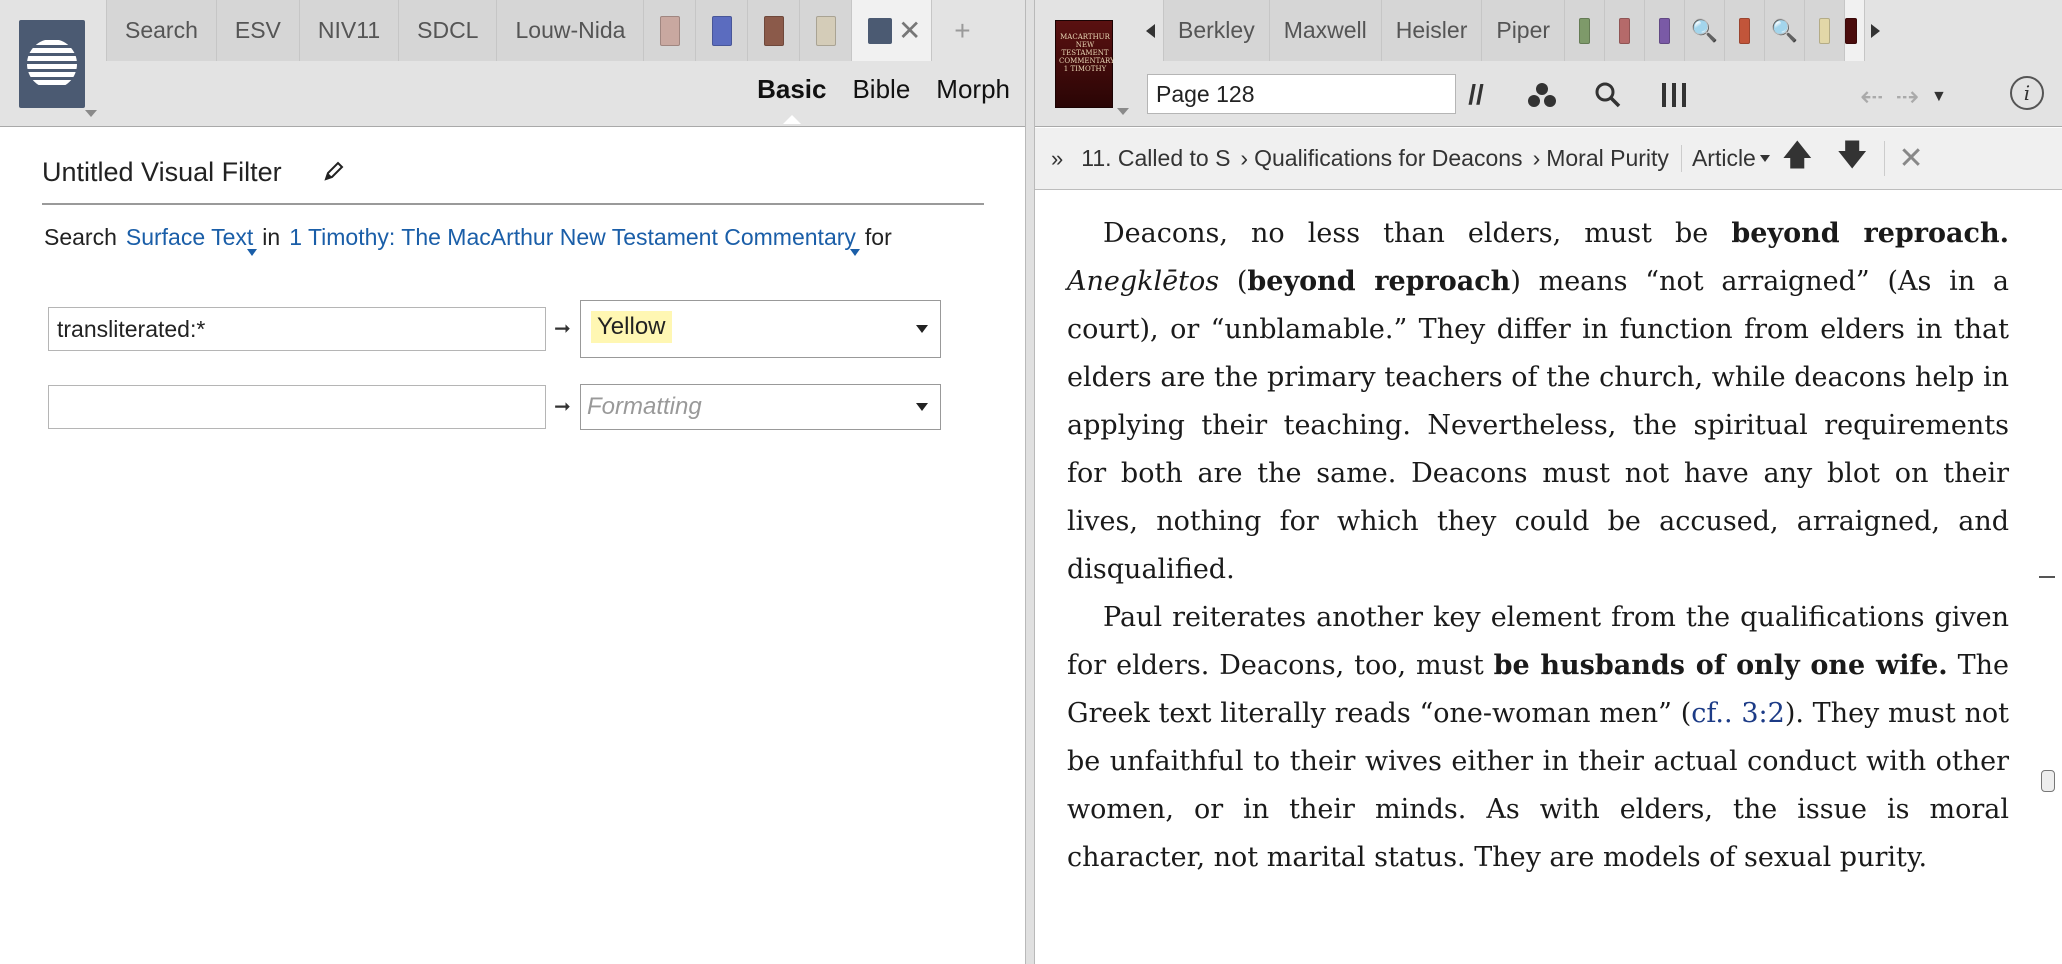  Describe the element at coordinates (448, 30) in the screenshot. I see `tab-sdcl: SDCL` at that location.